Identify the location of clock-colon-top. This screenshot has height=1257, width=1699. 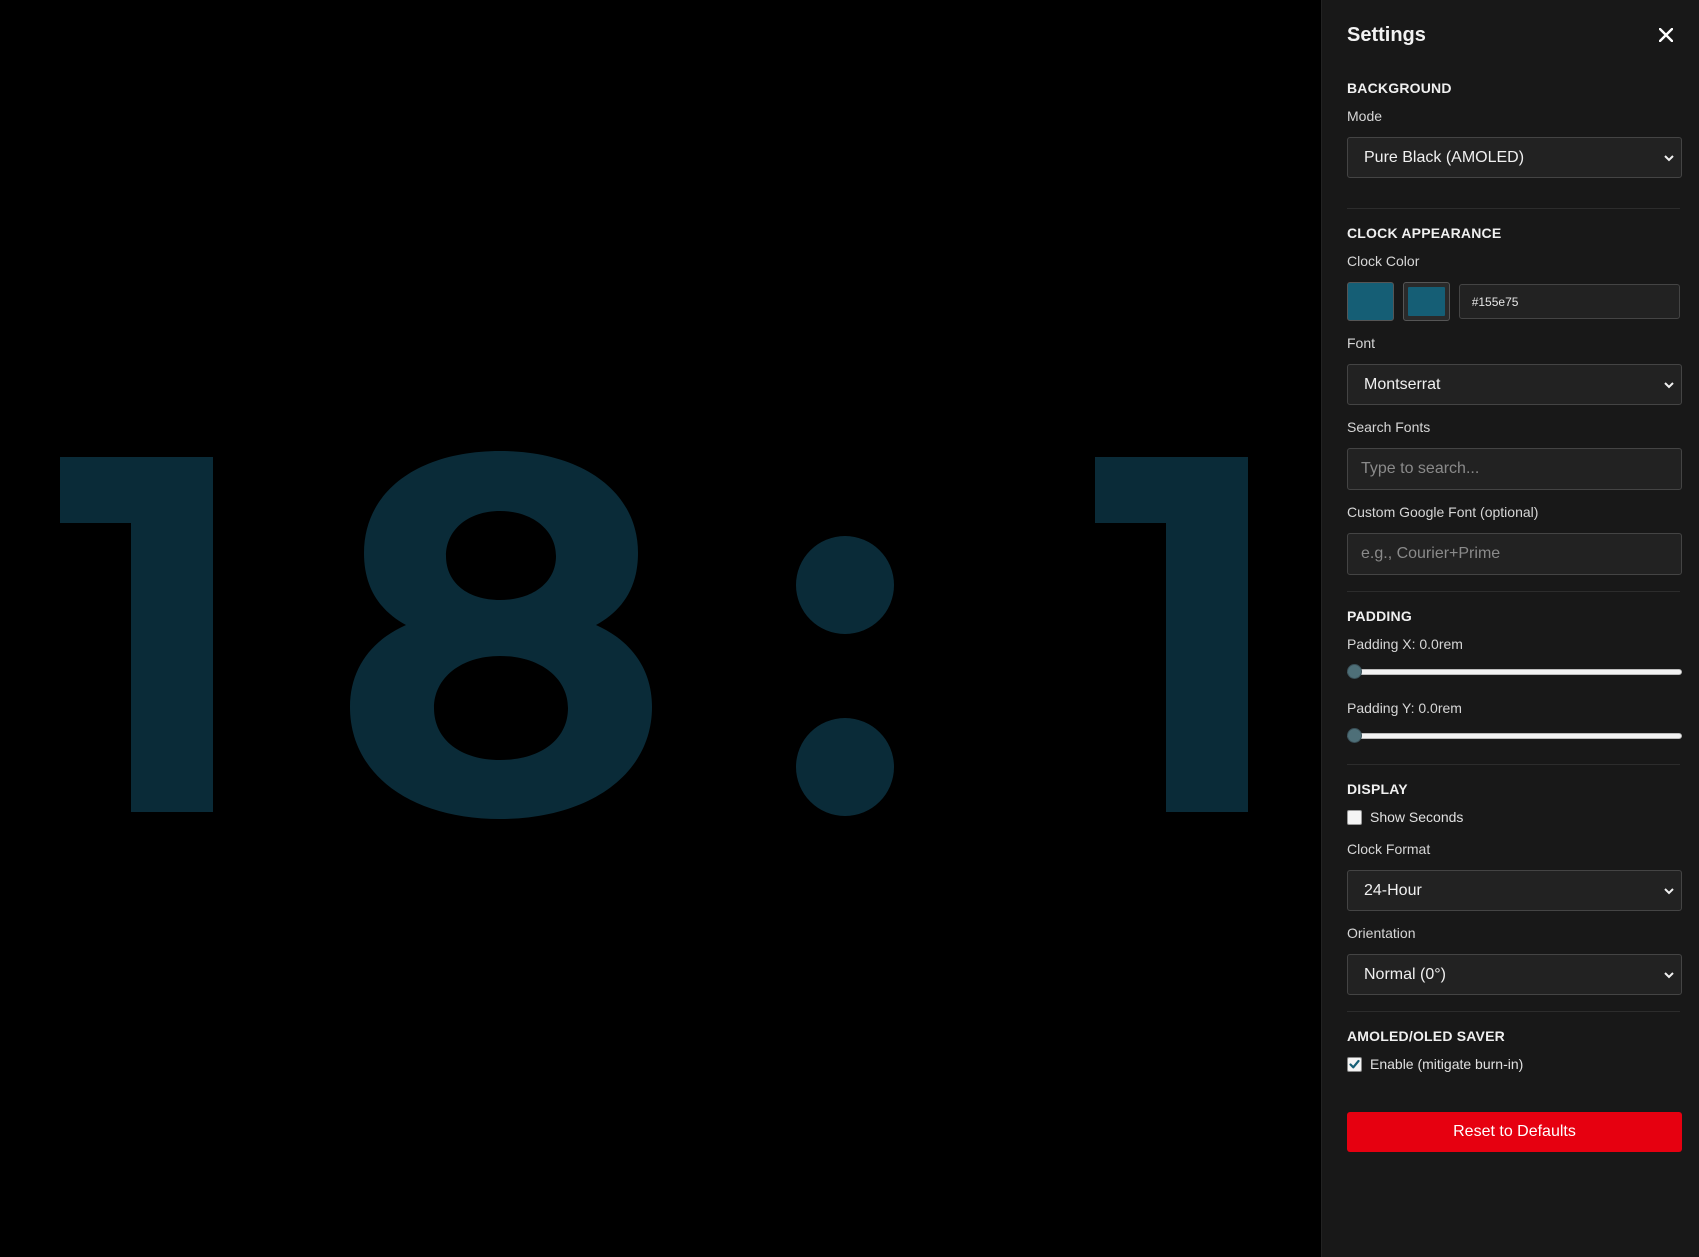
(845, 585).